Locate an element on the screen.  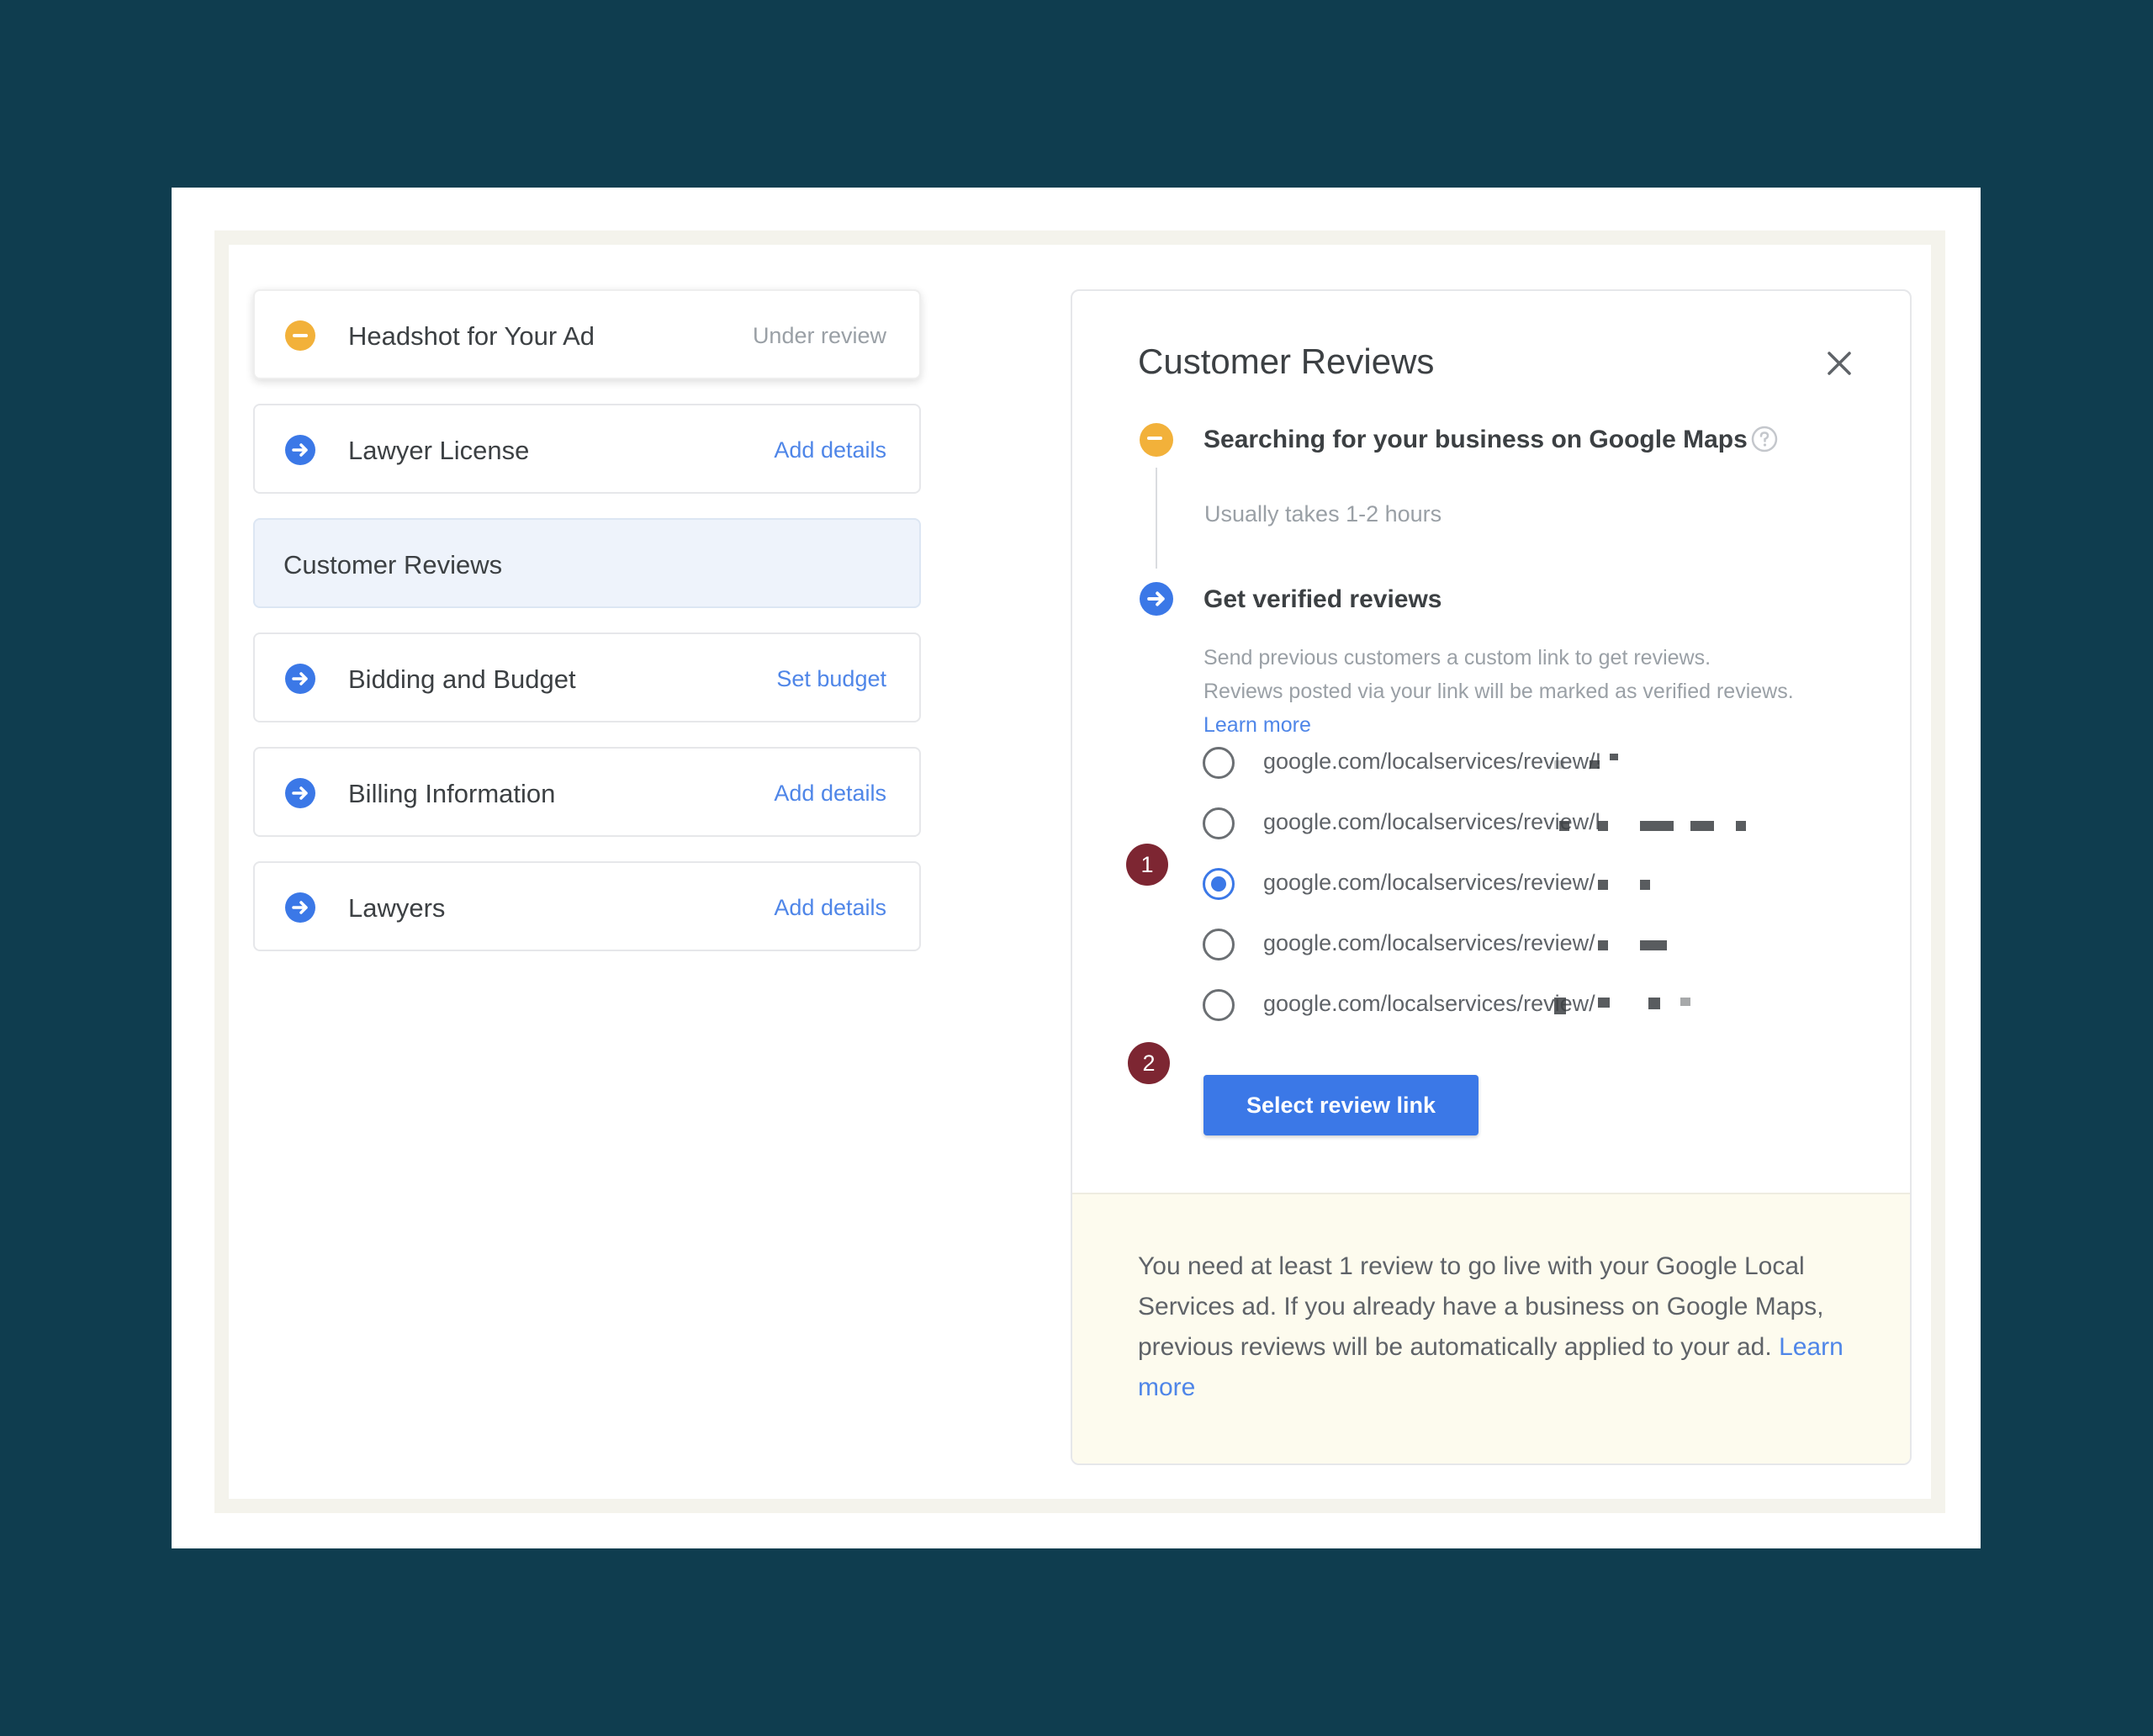
help-icon is located at coordinates (1765, 439).